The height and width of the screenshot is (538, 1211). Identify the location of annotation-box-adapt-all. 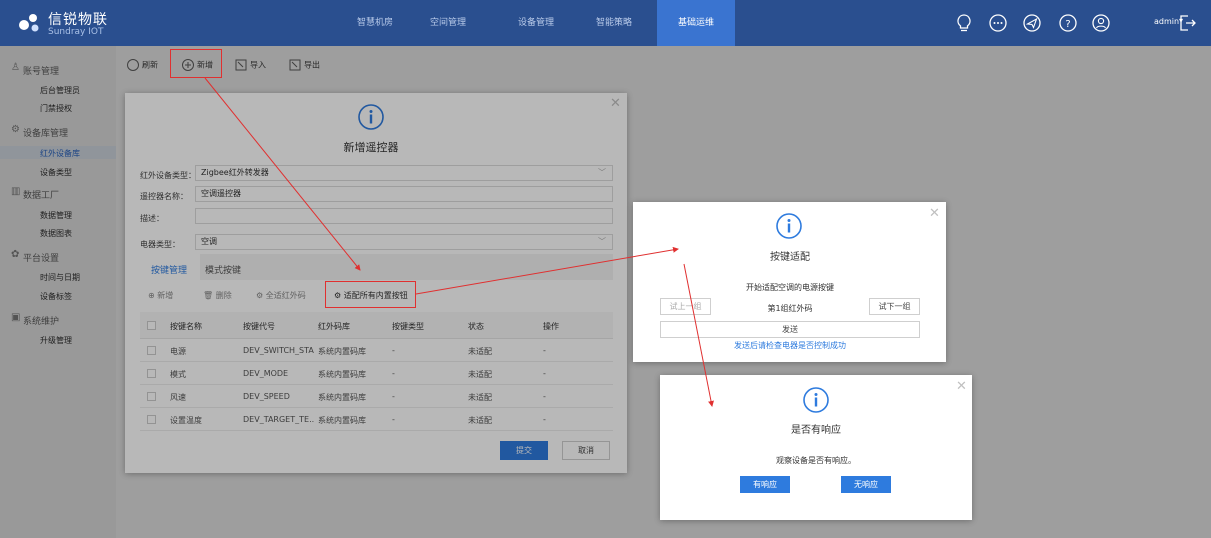
(370, 294).